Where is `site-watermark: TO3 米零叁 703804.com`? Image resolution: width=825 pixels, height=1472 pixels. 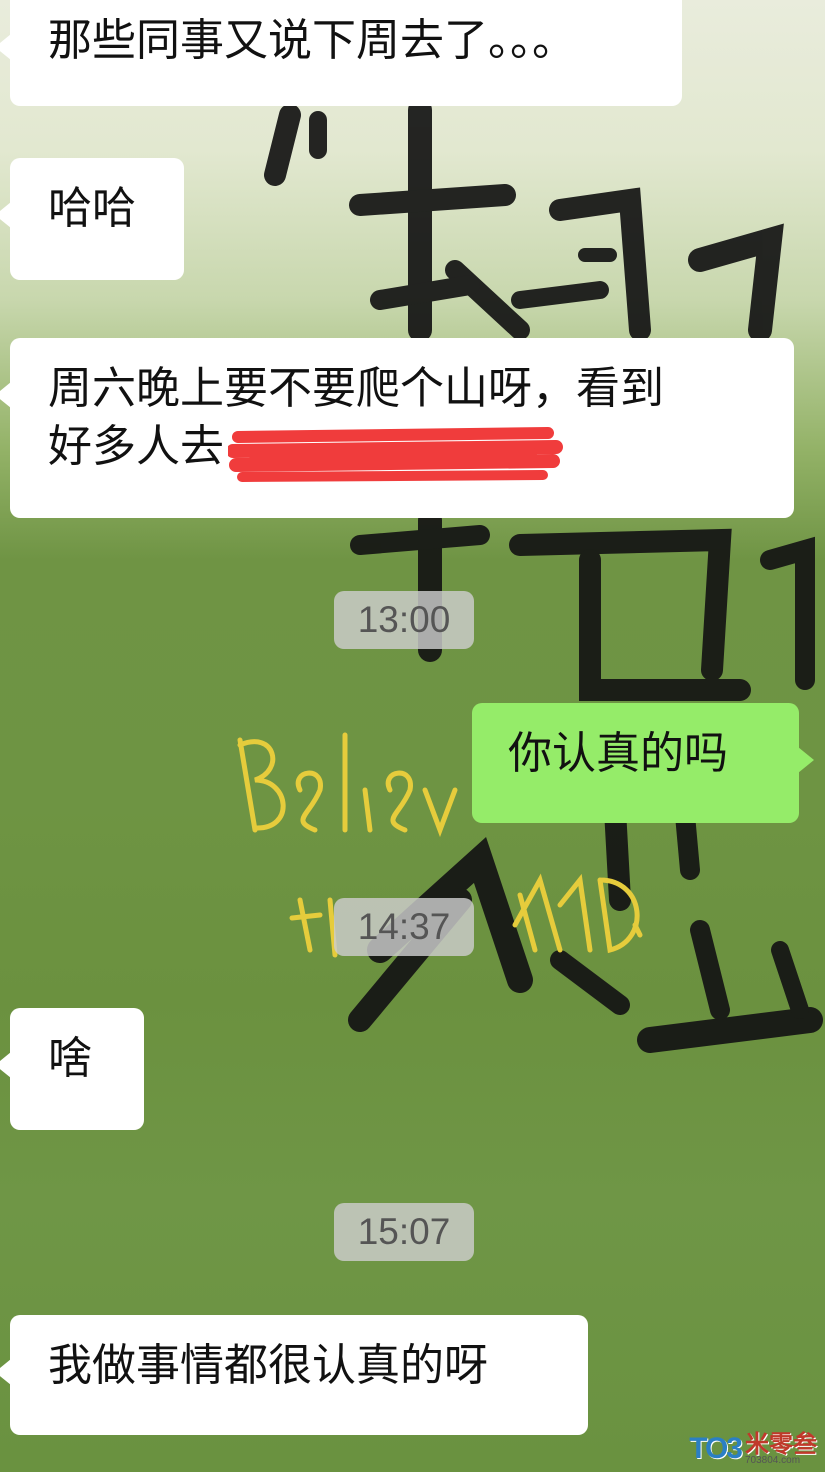
site-watermark: TO3 米零叁 703804.com is located at coordinates (753, 1449).